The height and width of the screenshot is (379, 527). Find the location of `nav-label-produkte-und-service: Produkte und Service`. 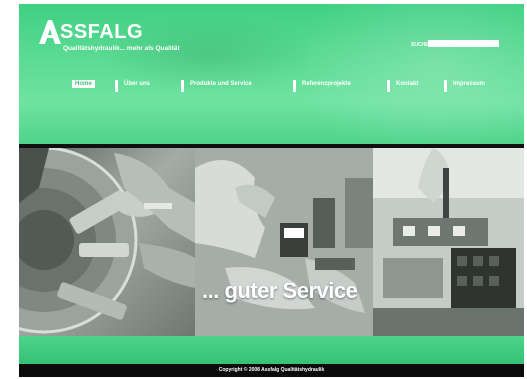

nav-label-produkte-und-service: Produkte und Service is located at coordinates (221, 84).